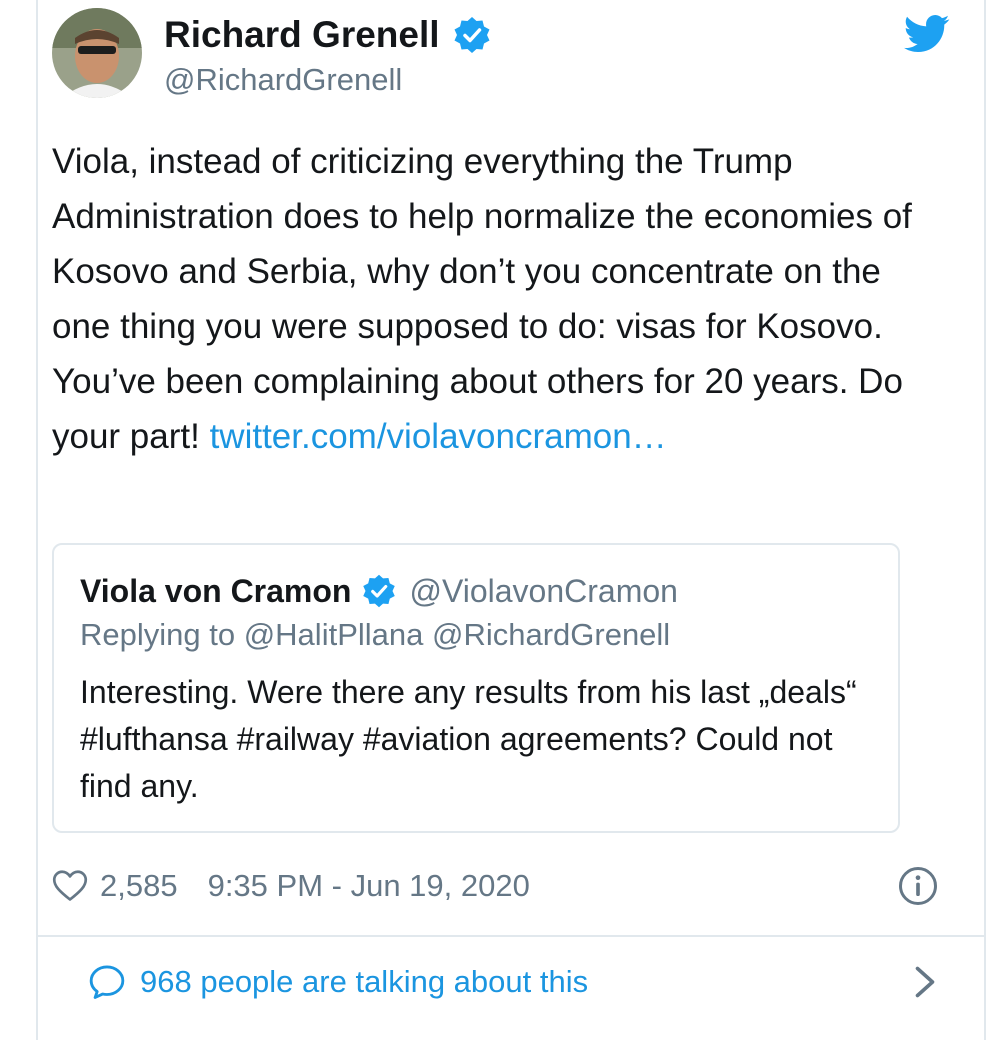 This screenshot has height=1040, width=1002. Describe the element at coordinates (97, 53) in the screenshot. I see `author-avatar` at that location.